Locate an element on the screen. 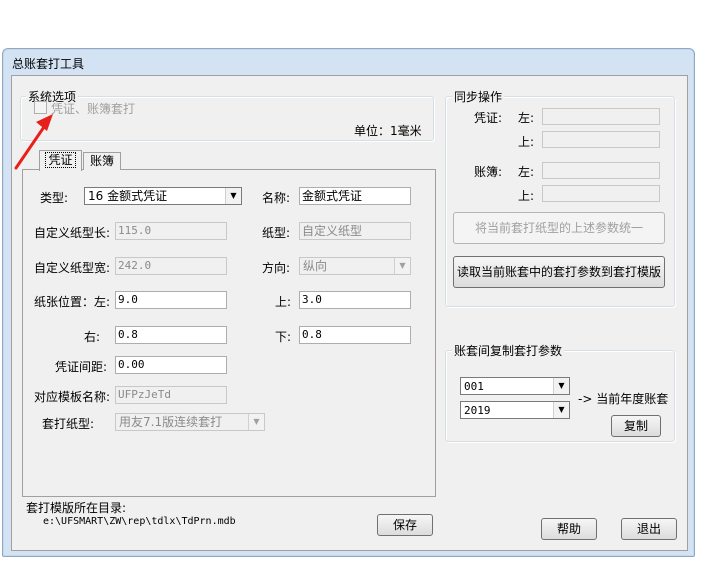 The image size is (704, 566). tab-voucher: 凭证 is located at coordinates (60, 160).